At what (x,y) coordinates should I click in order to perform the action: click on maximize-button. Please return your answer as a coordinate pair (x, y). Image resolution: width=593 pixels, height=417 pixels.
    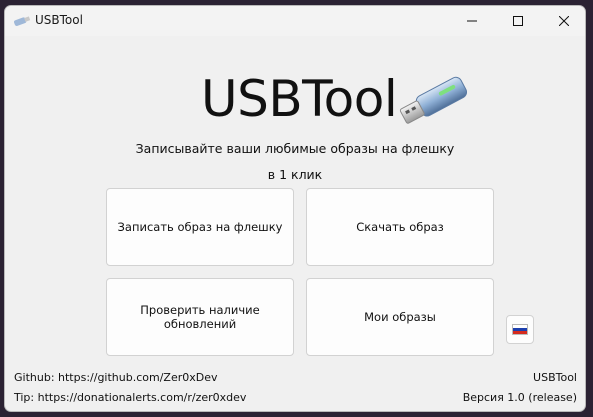
    Looking at the image, I should click on (518, 21).